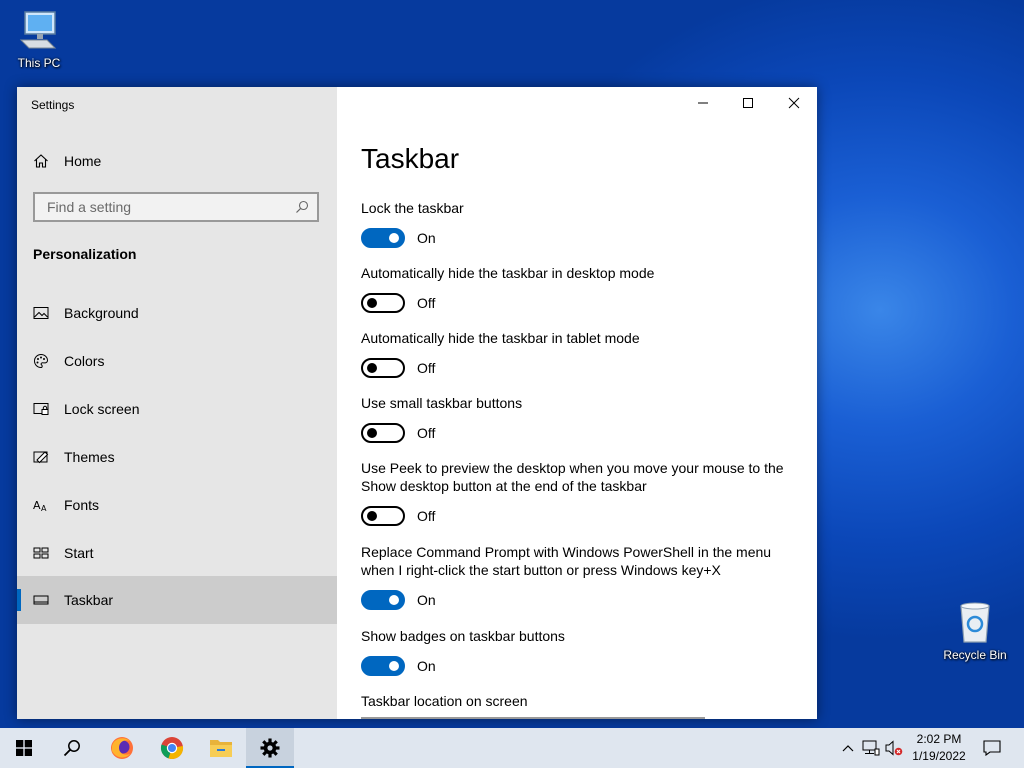 The height and width of the screenshot is (768, 1024). I want to click on sidebar-item-background: Background, so click(177, 313).